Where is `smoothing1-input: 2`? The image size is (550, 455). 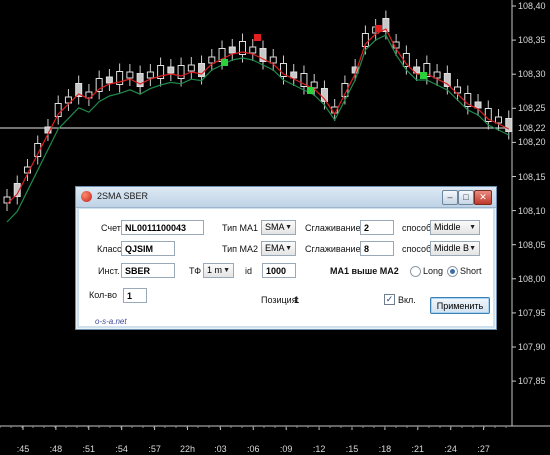
smoothing1-input: 2 is located at coordinates (377, 227).